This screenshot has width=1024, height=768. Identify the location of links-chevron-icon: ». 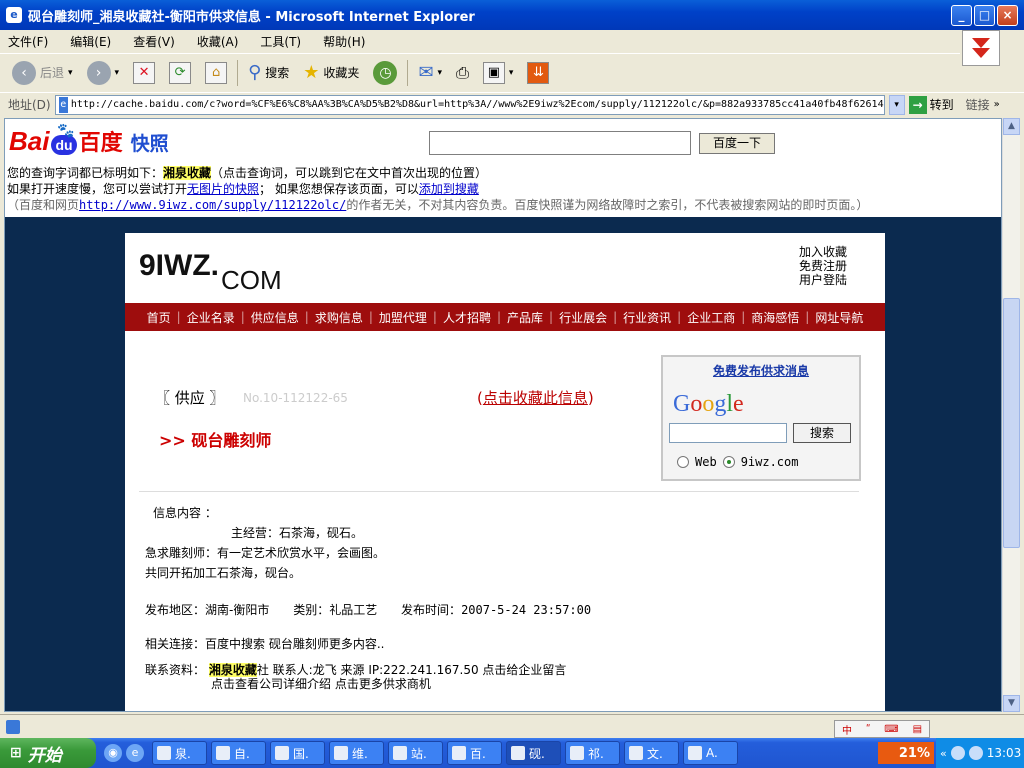
(997, 104).